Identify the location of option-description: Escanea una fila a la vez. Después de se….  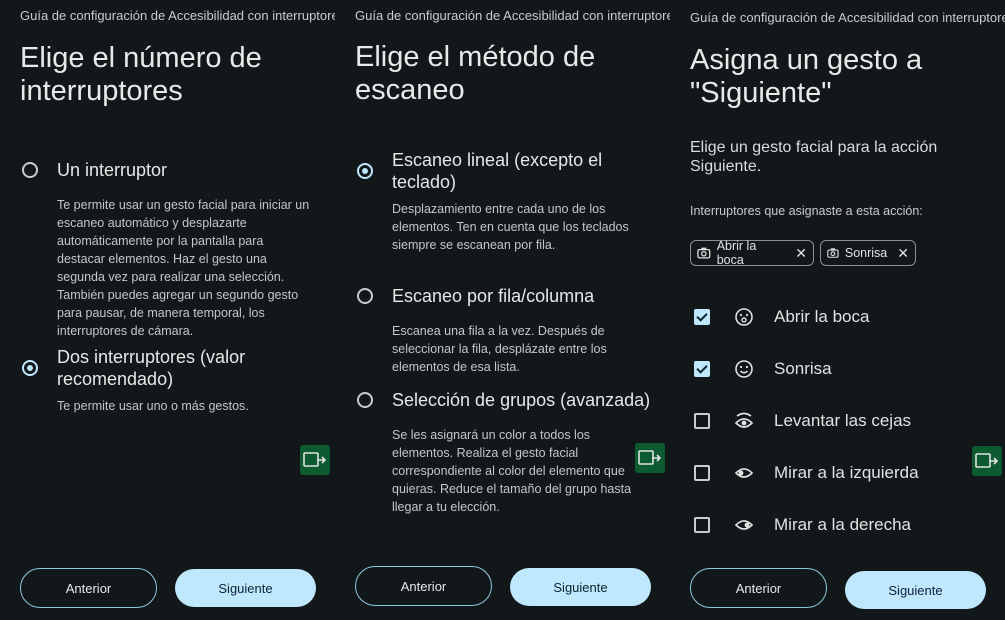
(499, 349).